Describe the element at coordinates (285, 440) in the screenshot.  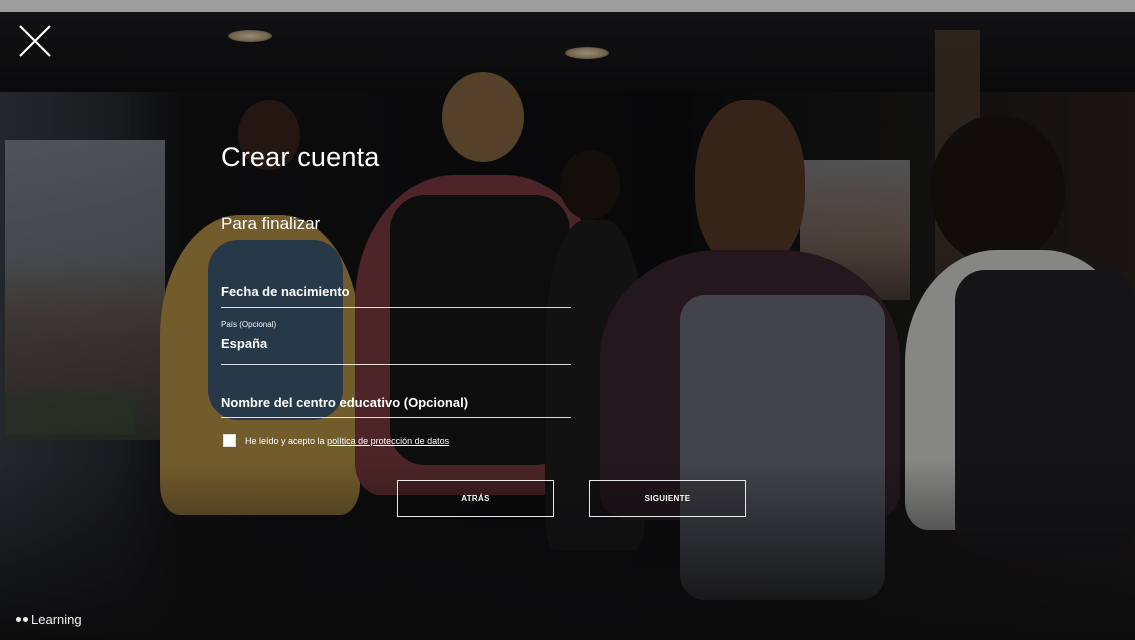
I see `consent-label: He leído y acepto la` at that location.